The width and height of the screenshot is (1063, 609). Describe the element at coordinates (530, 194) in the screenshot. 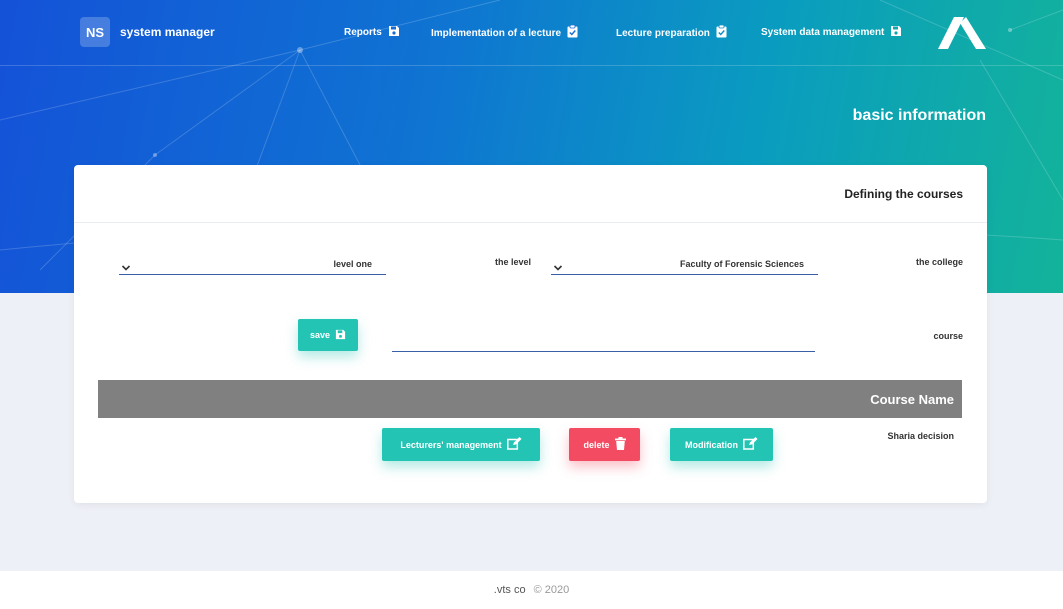

I see `card-header: Defining the courses` at that location.